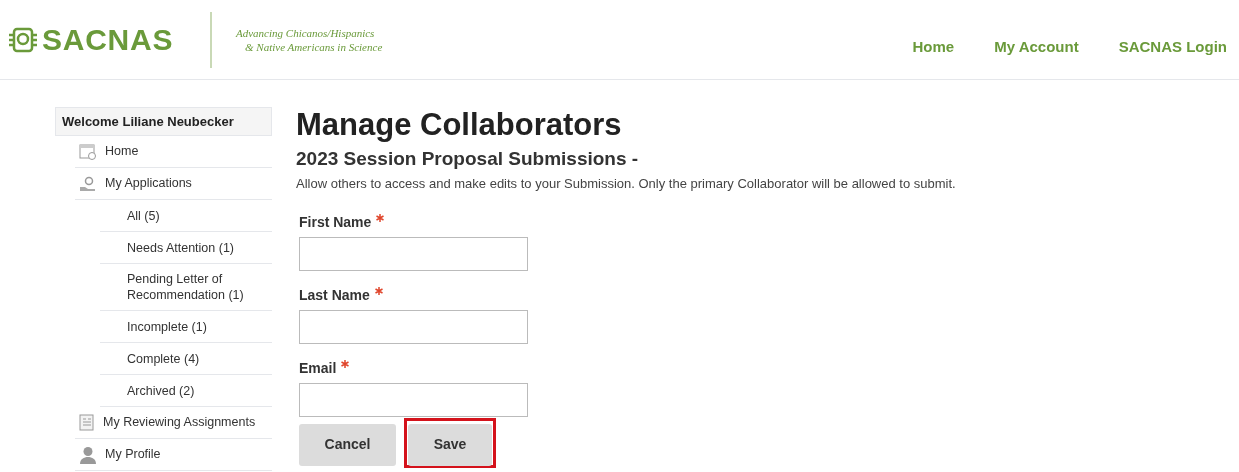  What do you see at coordinates (318, 367) in the screenshot?
I see `field-label: Email` at bounding box center [318, 367].